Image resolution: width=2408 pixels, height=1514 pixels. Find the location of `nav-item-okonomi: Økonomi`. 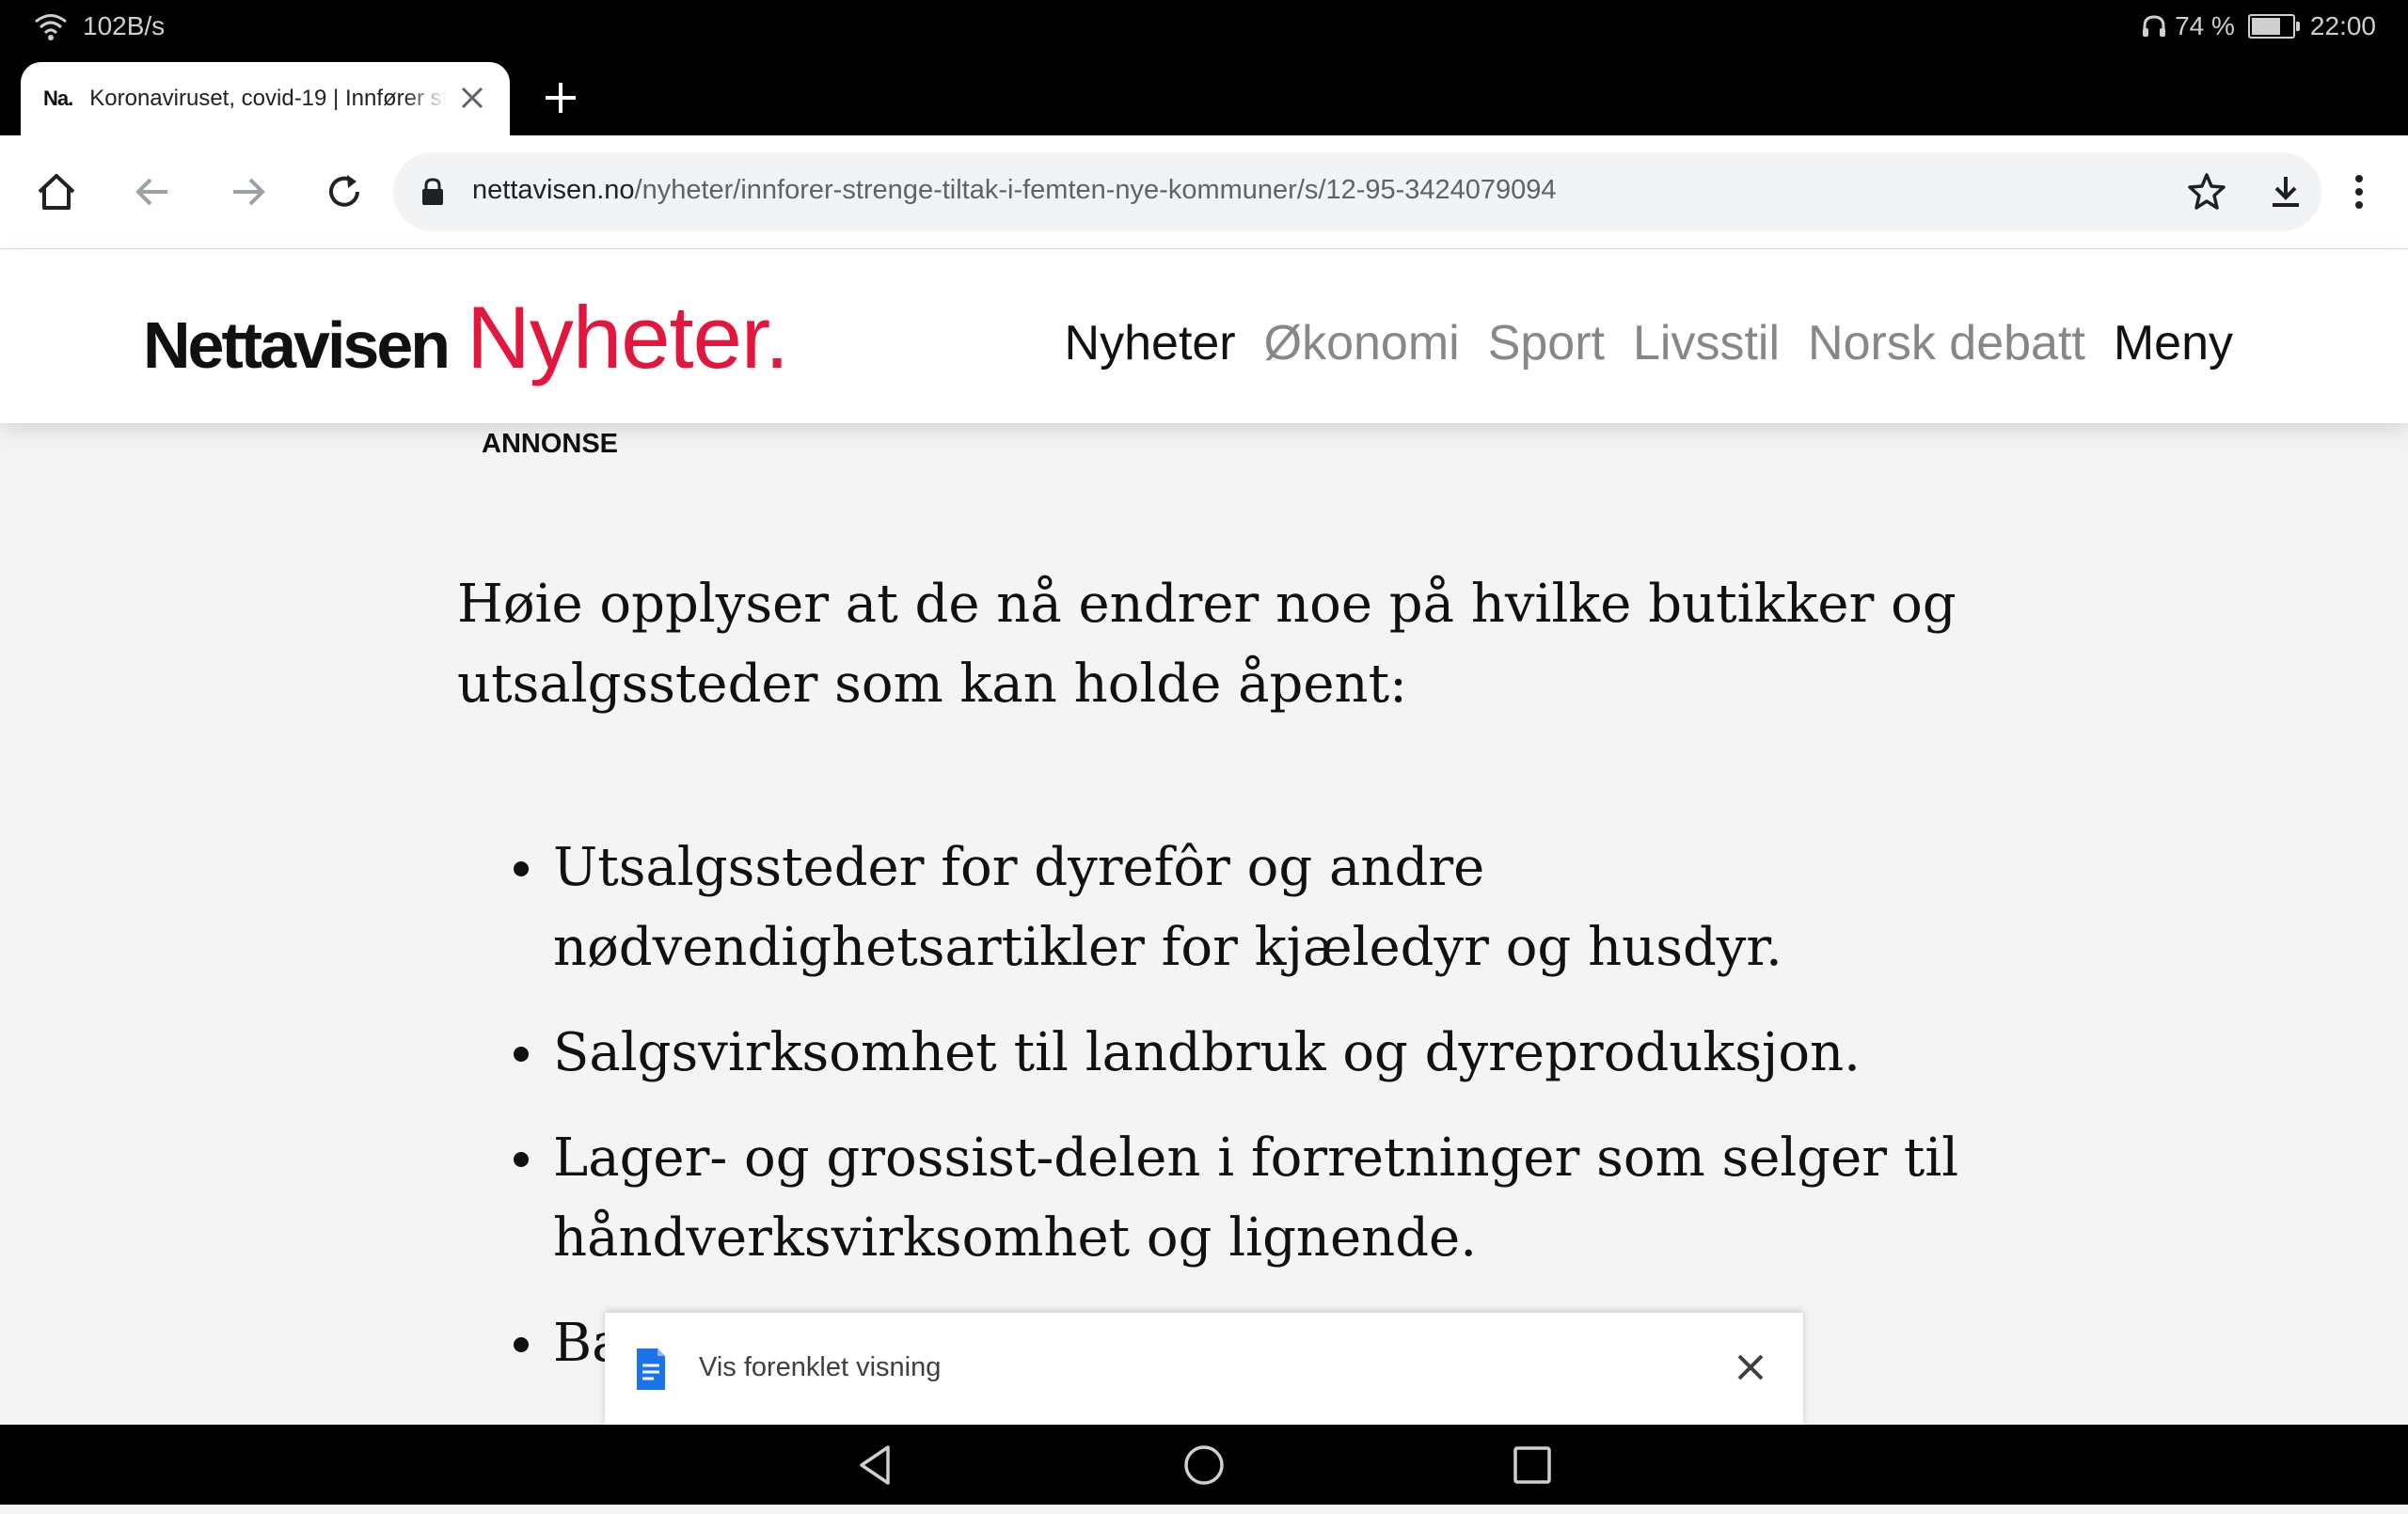

nav-item-okonomi: Økonomi is located at coordinates (1362, 343).